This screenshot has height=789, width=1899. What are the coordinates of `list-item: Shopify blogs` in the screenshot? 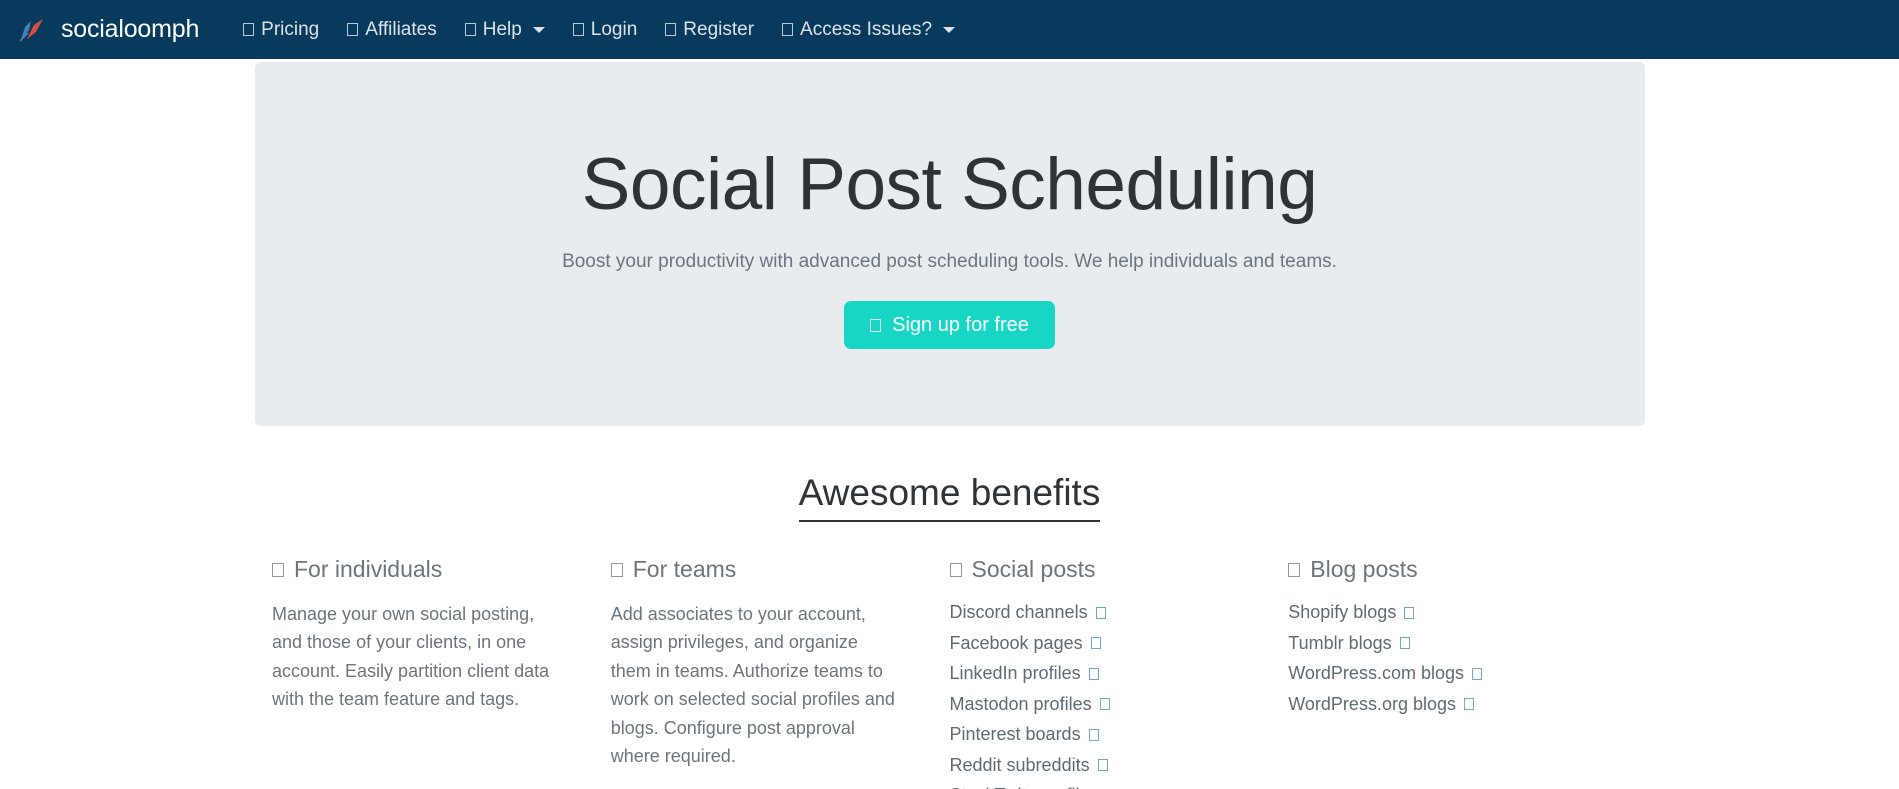 It's located at (1433, 613).